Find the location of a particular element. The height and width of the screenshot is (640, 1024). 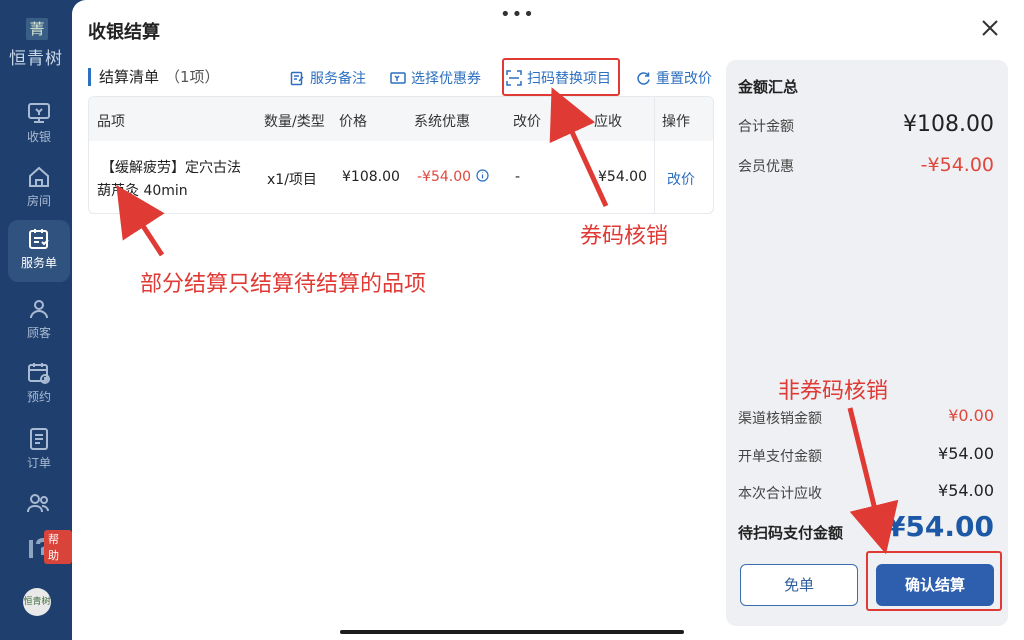

annotation-partial-settle: 部分结算只结算待结算的品项 is located at coordinates (283, 284).